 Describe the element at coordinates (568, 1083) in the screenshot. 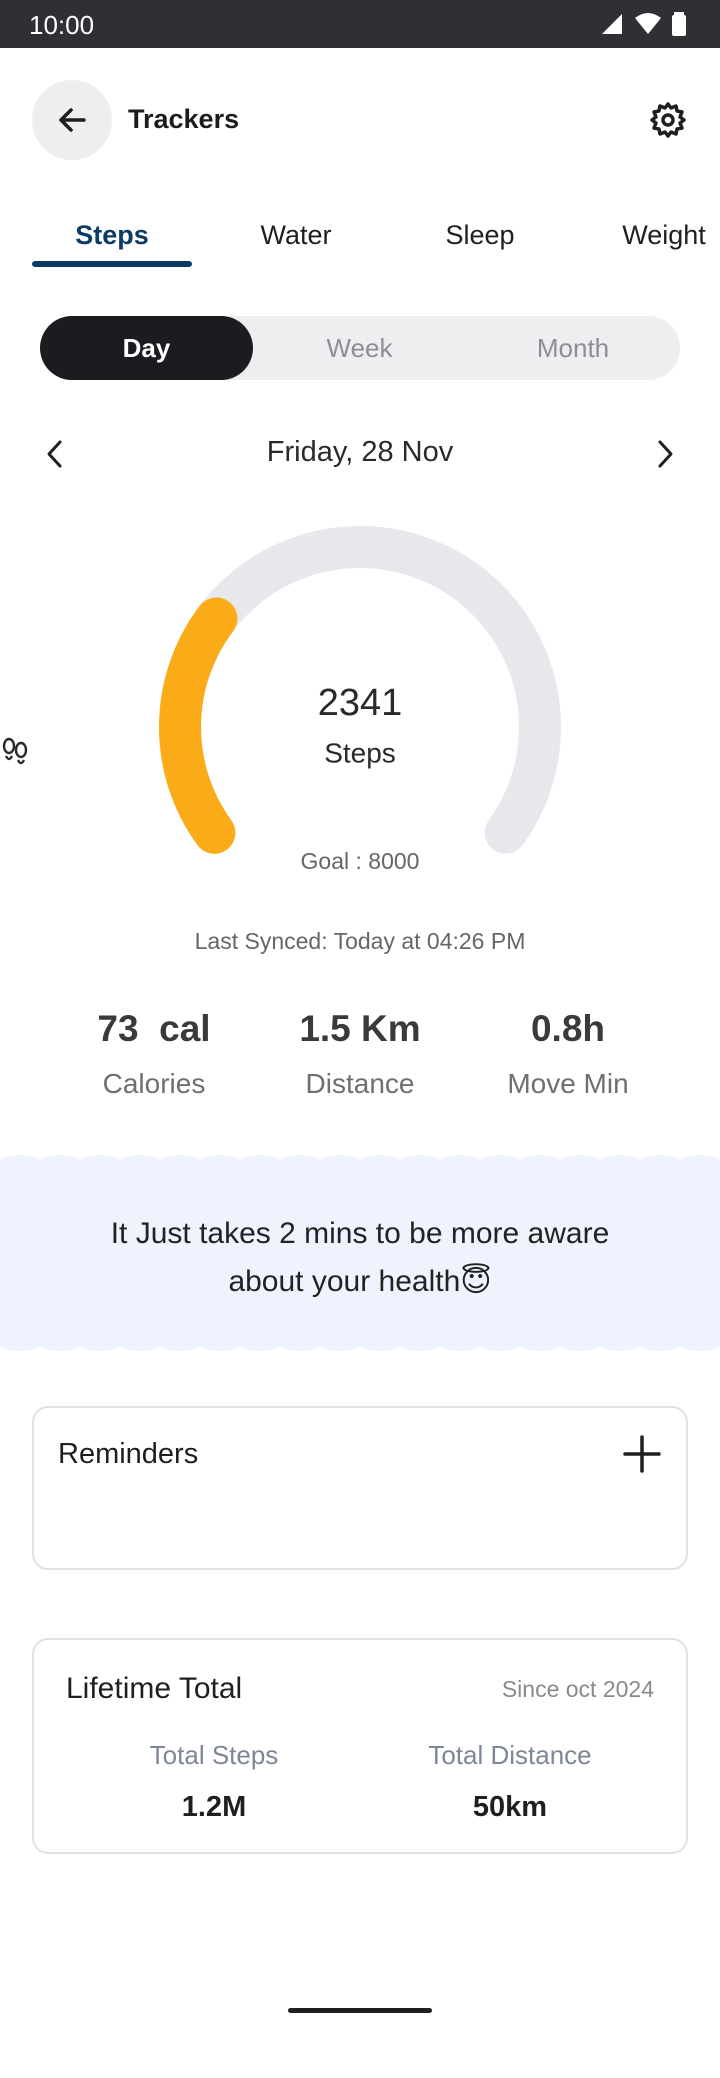

I see `stat-move-min-label: Move Min` at that location.